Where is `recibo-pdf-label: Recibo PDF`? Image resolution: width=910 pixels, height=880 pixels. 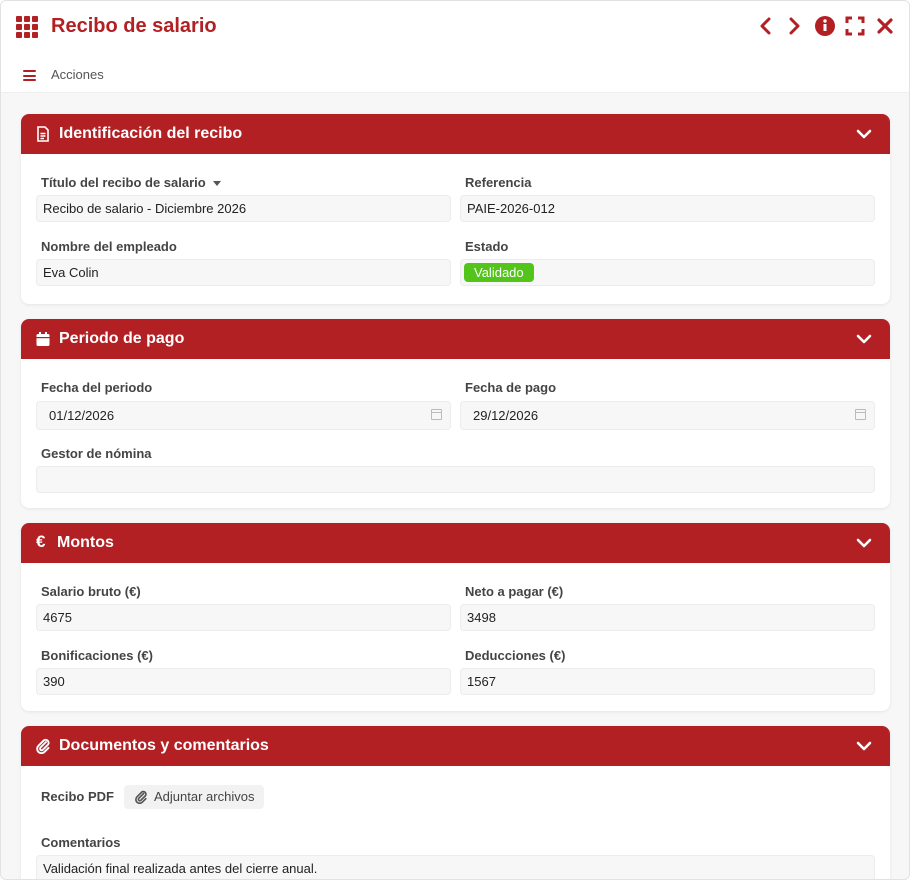 recibo-pdf-label: Recibo PDF is located at coordinates (77, 796).